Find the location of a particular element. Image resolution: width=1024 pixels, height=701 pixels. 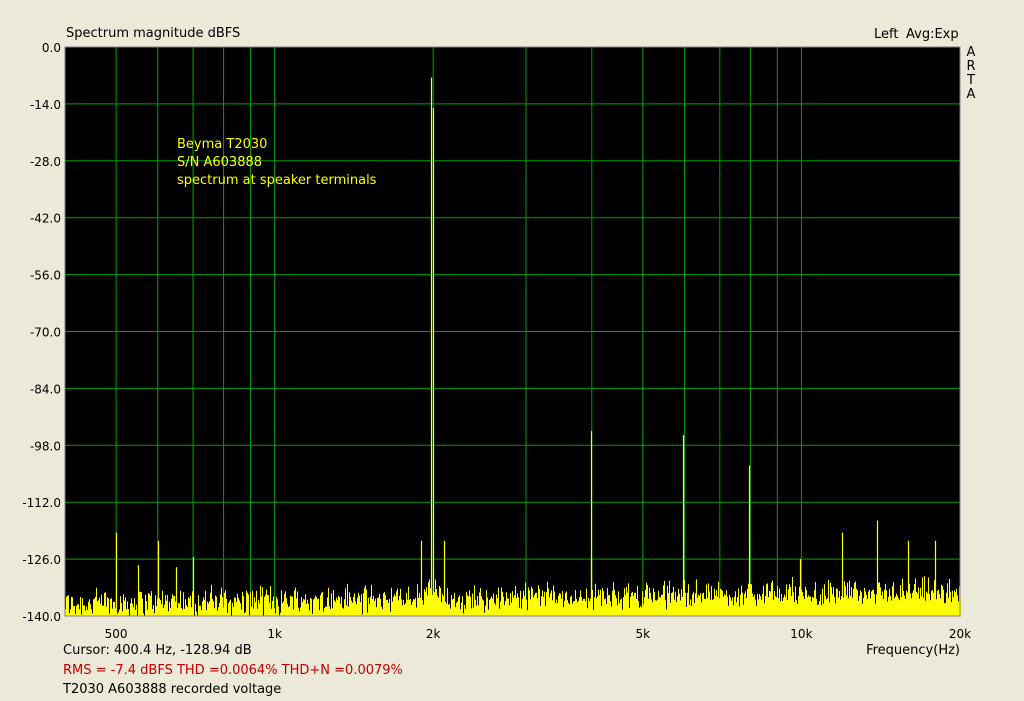

annotation-line: Beyma T2030 is located at coordinates (222, 144).